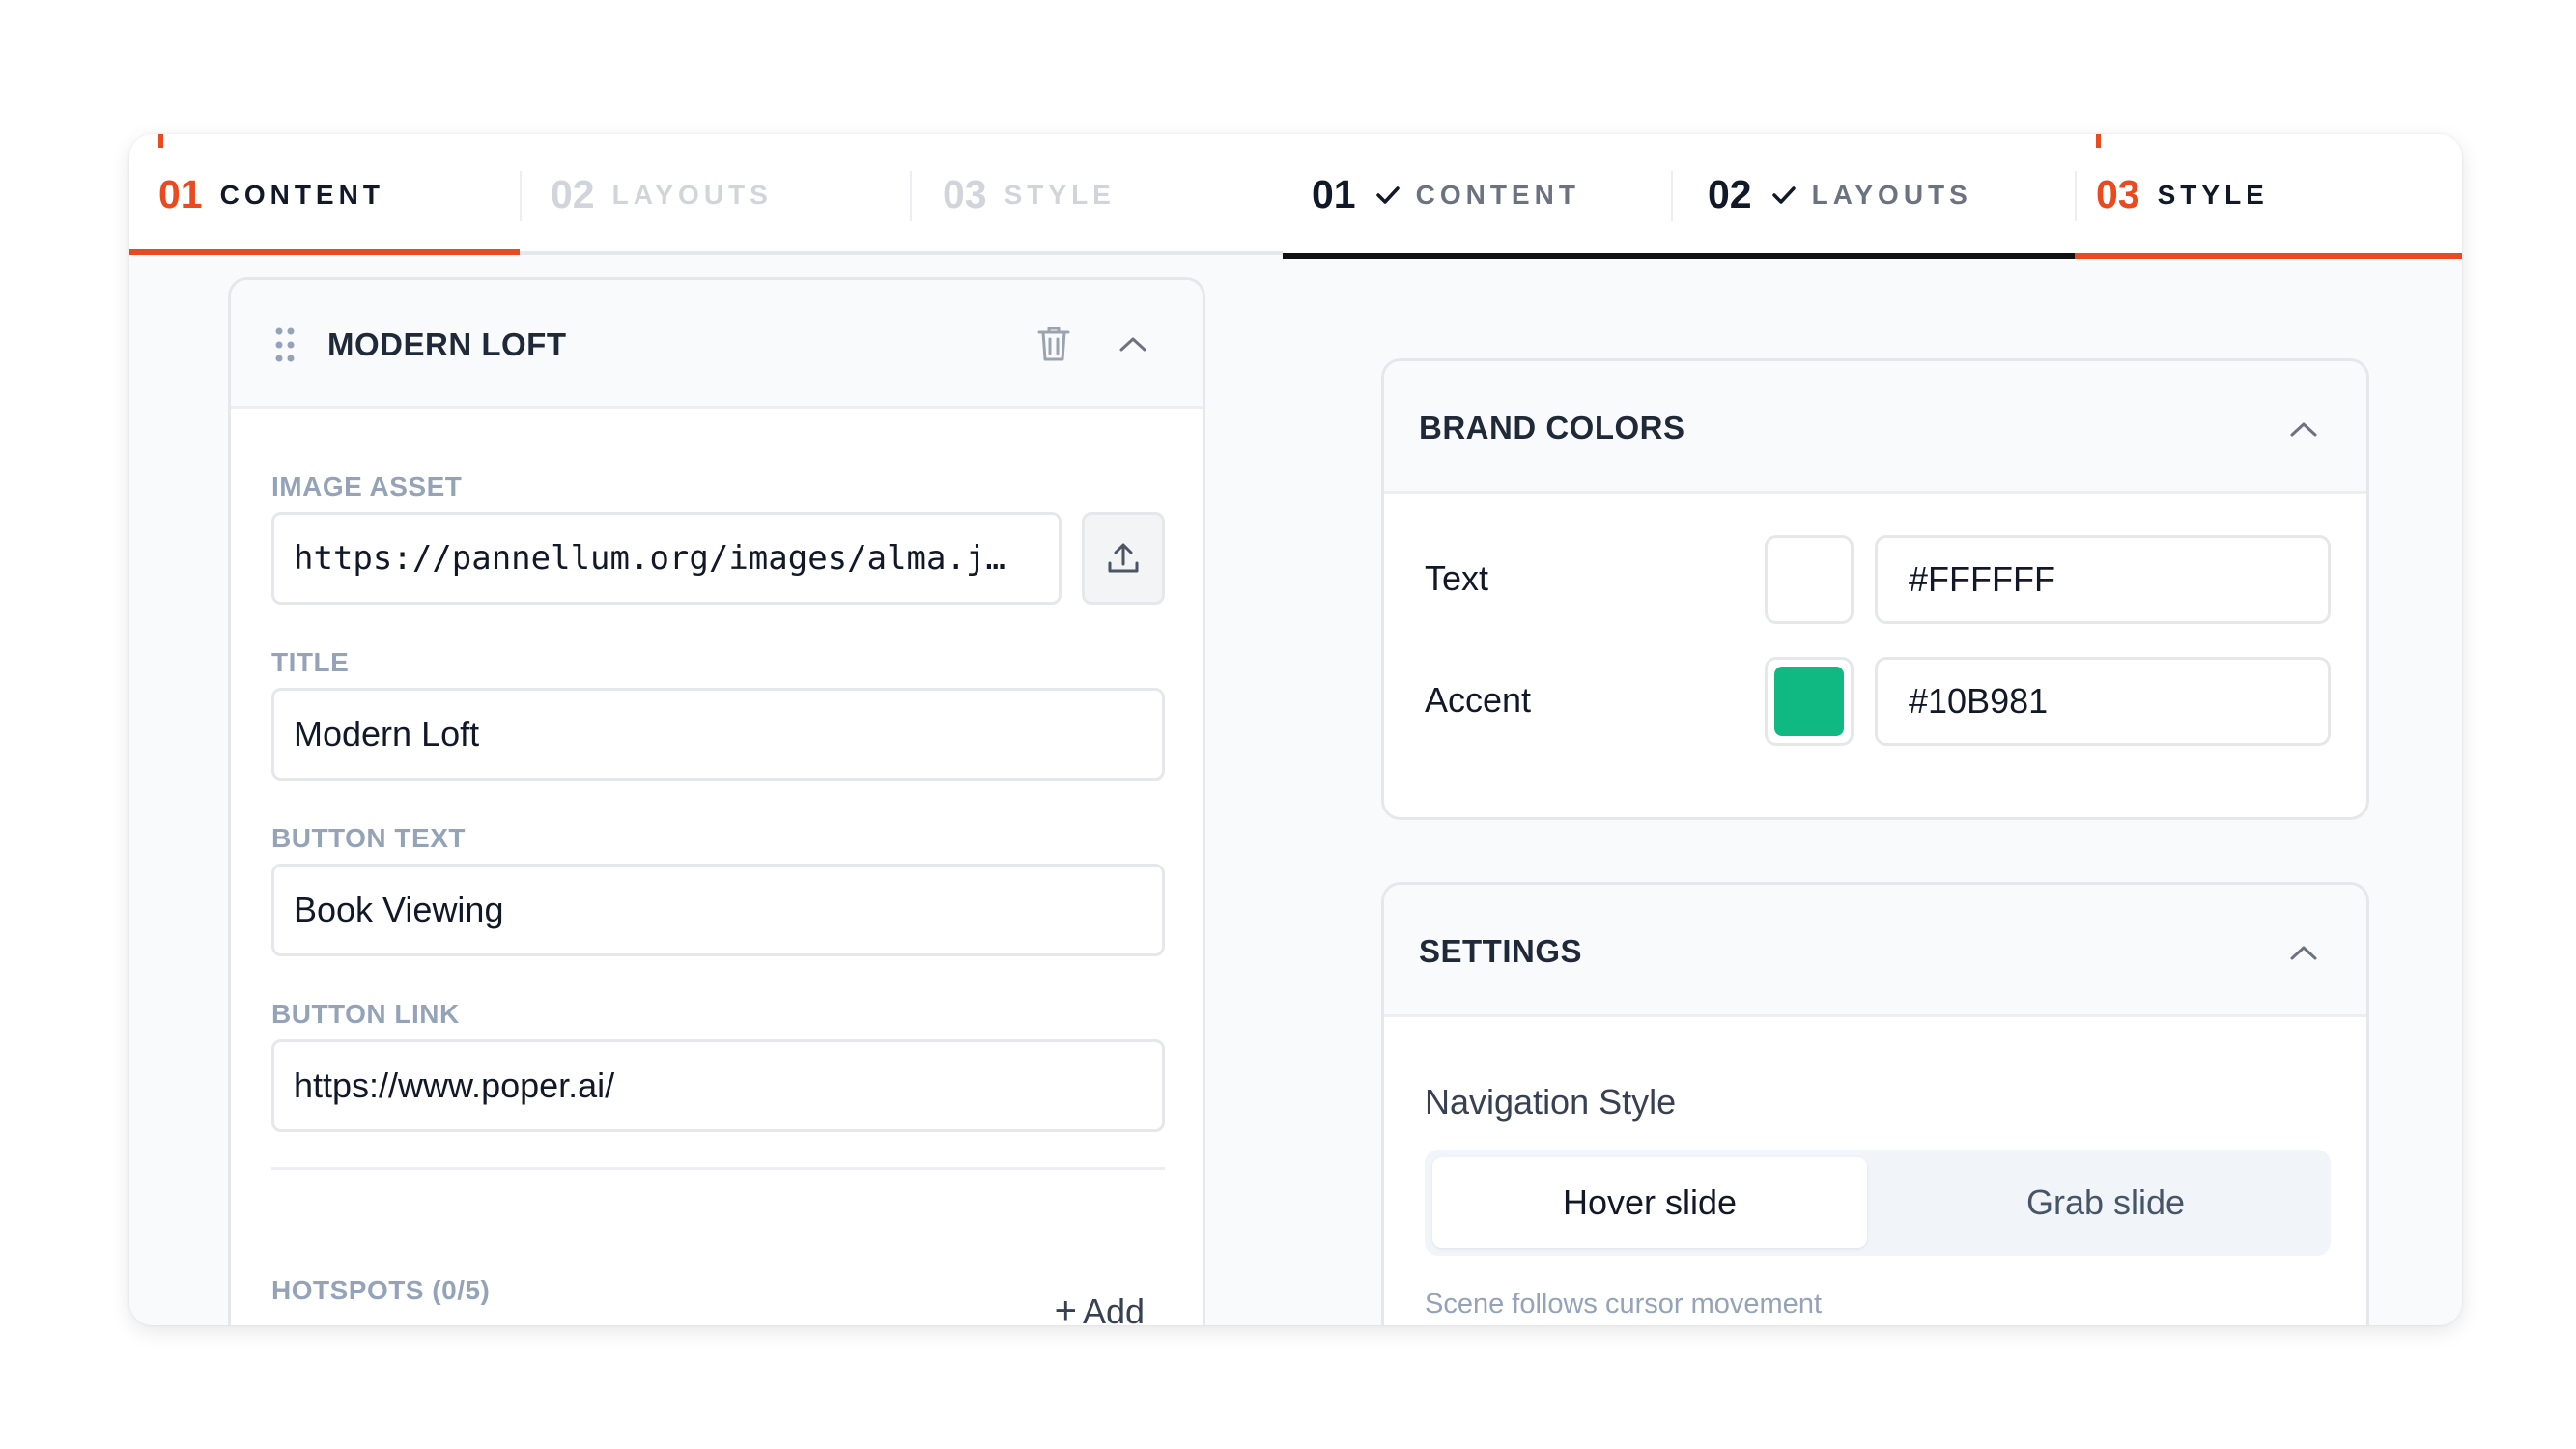 The image size is (2576, 1449). I want to click on brand-colors-title: BRAND COLORS, so click(1552, 427).